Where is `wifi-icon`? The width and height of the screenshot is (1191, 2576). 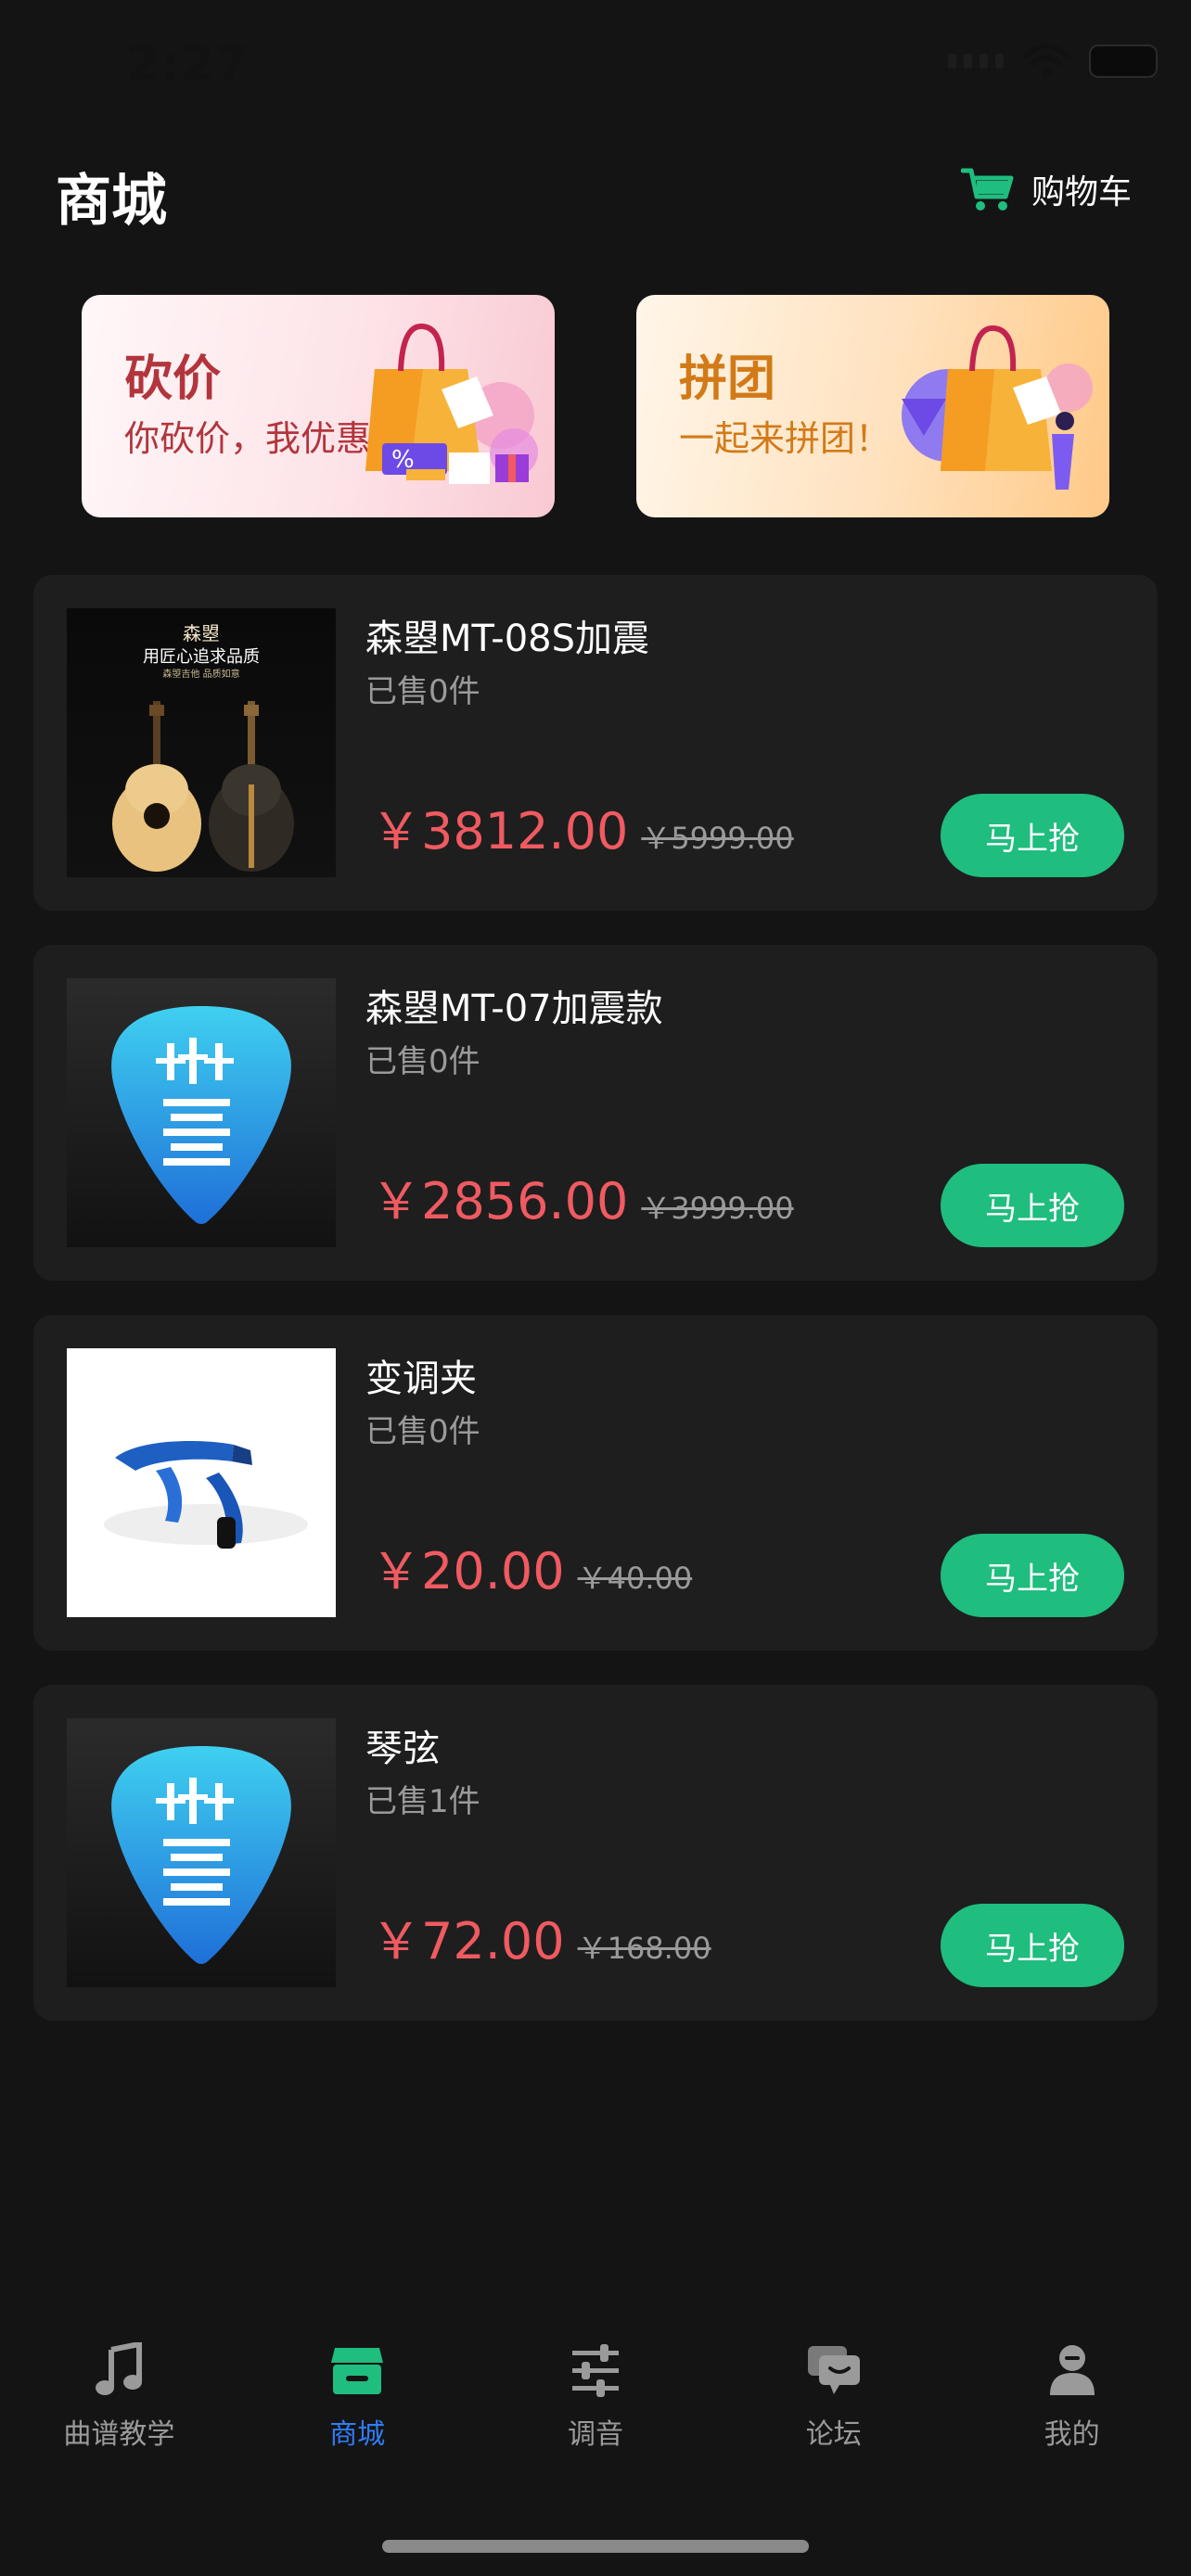
wifi-icon is located at coordinates (1046, 61).